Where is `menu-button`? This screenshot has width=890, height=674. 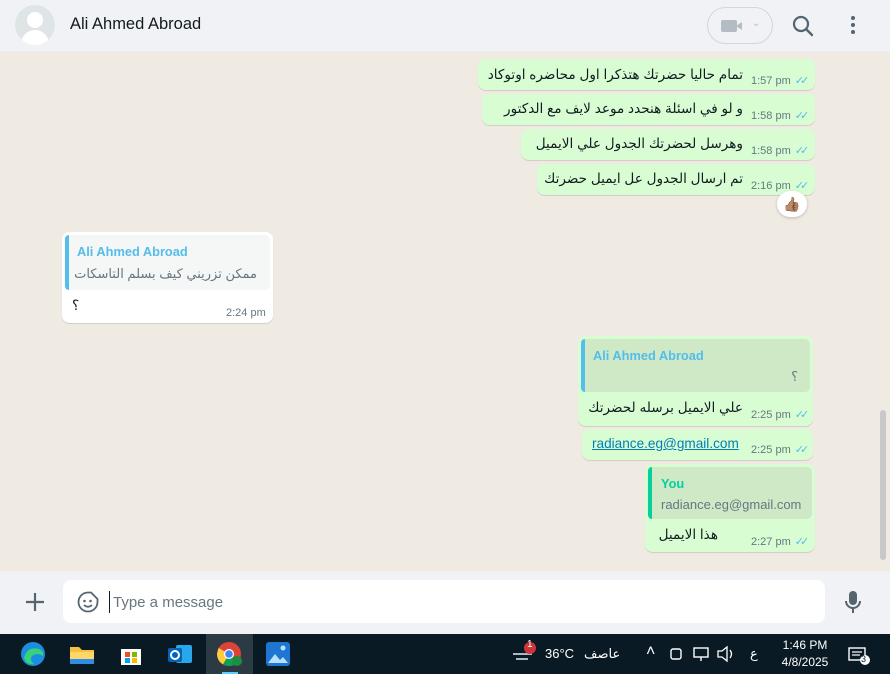 menu-button is located at coordinates (853, 26).